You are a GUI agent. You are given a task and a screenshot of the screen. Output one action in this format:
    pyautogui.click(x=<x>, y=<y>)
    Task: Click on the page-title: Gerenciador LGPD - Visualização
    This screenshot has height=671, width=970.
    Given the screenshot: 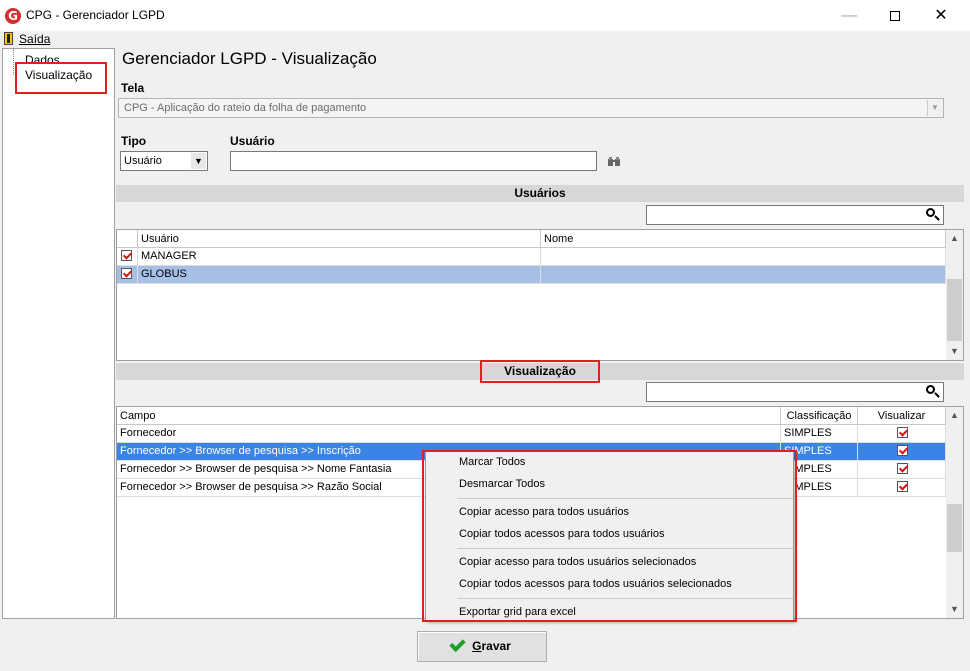 What is the action you would take?
    pyautogui.click(x=249, y=58)
    